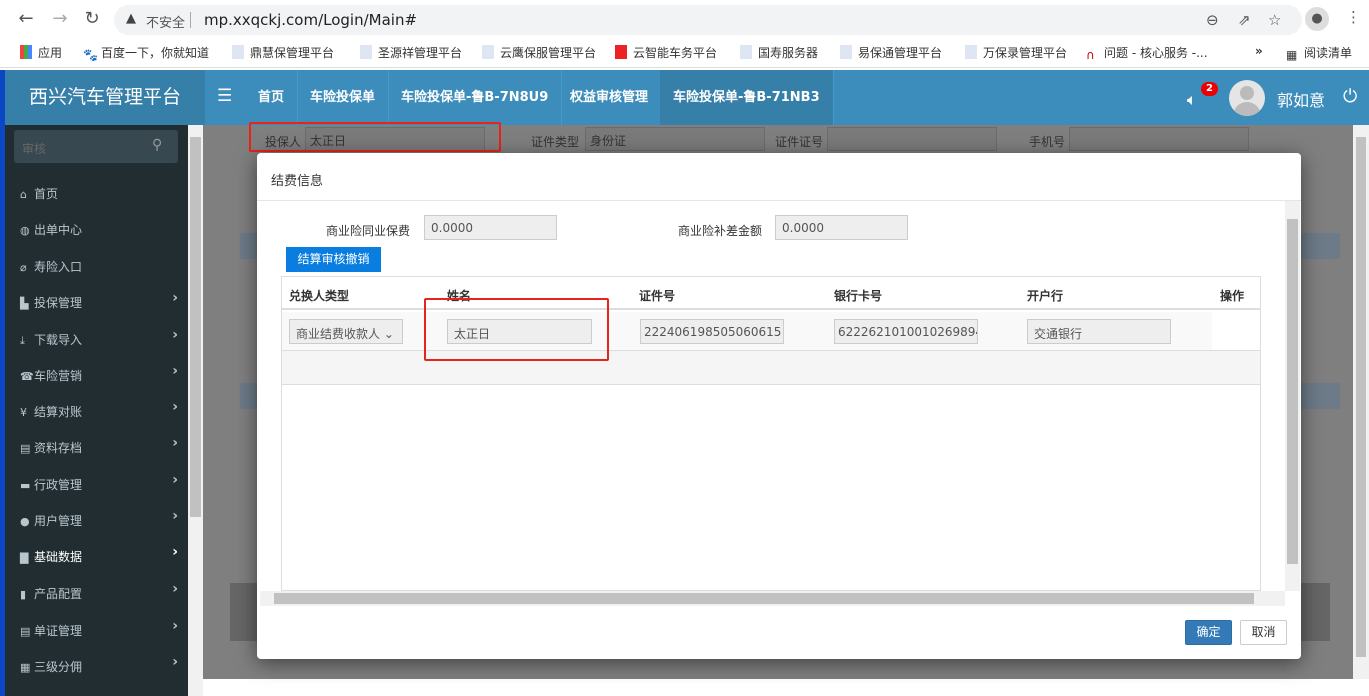 This screenshot has width=1369, height=696. Describe the element at coordinates (92, 18) in the screenshot. I see `reload-icon: ↻` at that location.